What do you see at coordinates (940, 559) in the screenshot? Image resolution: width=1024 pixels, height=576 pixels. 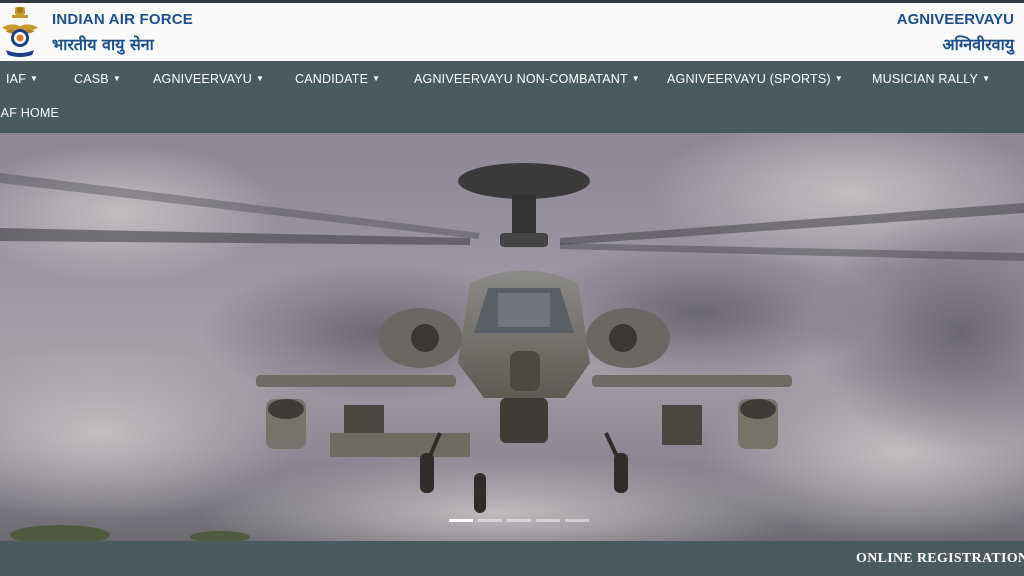 I see `ticker-text: ONLINE REGISTRATION` at bounding box center [940, 559].